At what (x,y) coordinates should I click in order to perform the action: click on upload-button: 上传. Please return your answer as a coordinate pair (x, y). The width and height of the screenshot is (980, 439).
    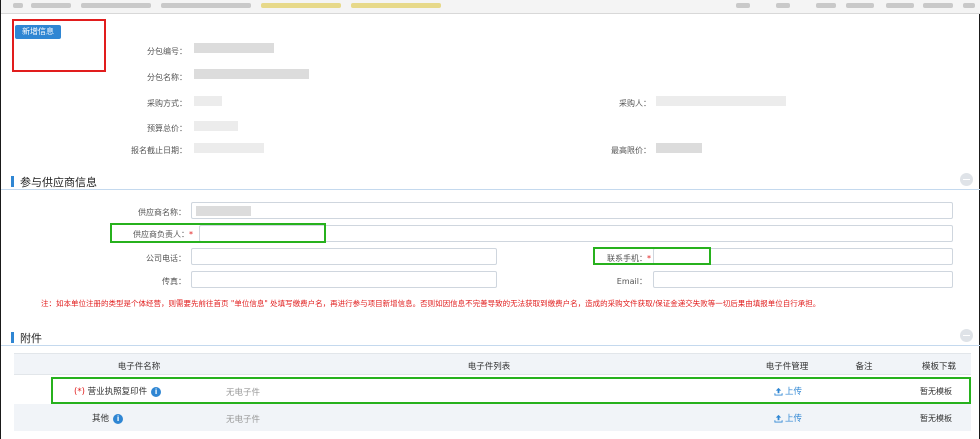
    Looking at the image, I should click on (788, 418).